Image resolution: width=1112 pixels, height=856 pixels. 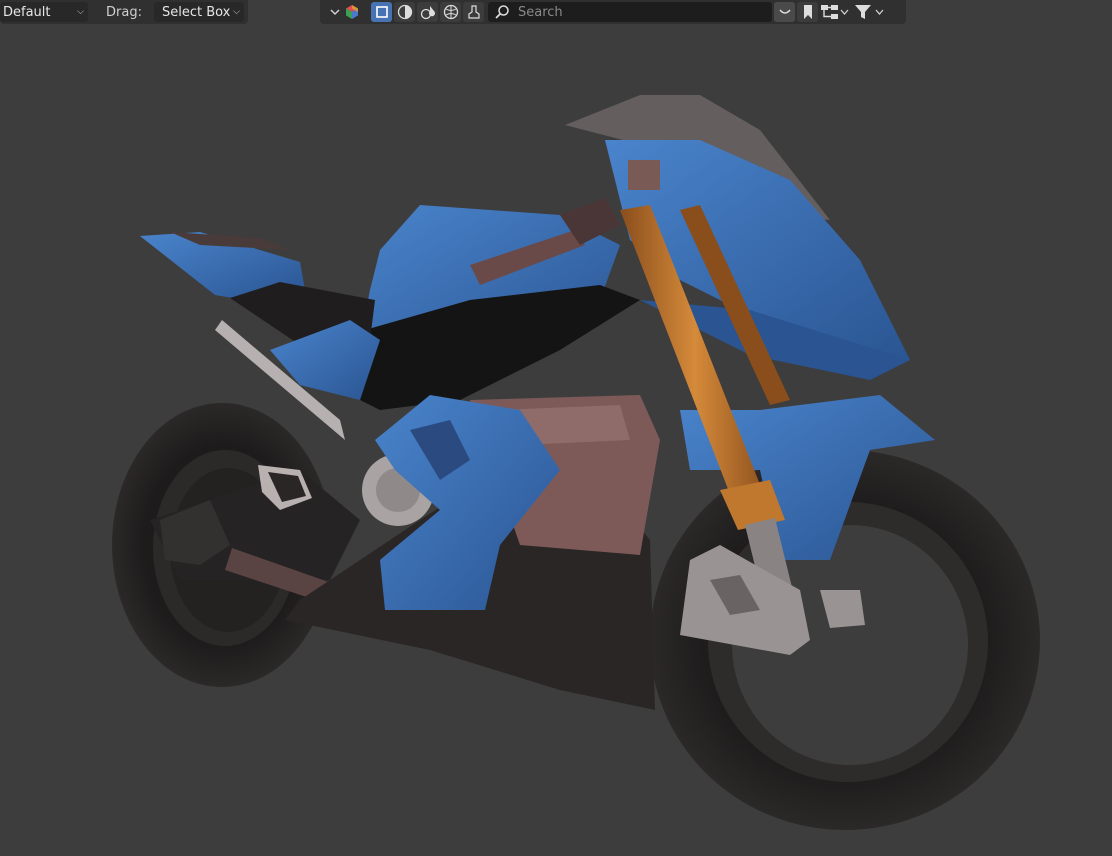 What do you see at coordinates (807, 12) in the screenshot?
I see `bookmark-icon` at bounding box center [807, 12].